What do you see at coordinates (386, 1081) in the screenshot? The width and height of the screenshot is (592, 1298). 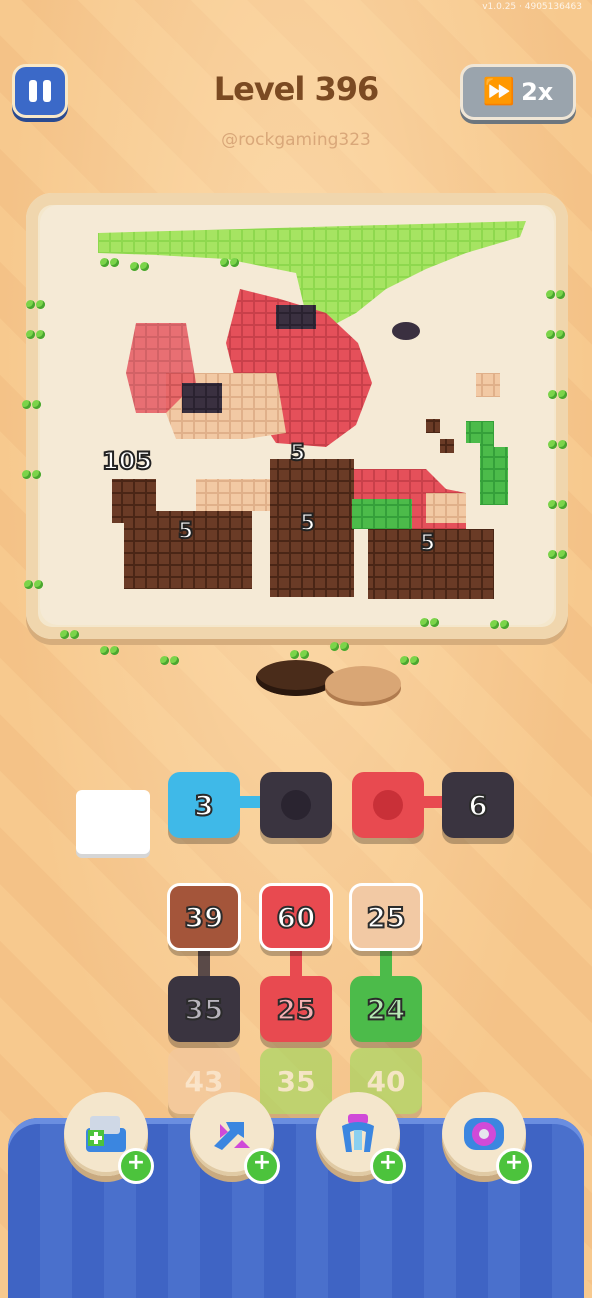 I see `tile-count: 40` at bounding box center [386, 1081].